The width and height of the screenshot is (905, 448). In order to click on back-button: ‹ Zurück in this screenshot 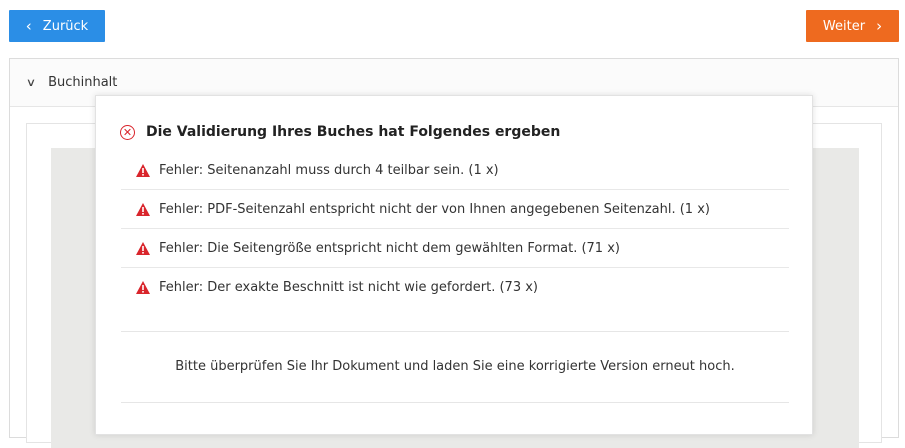, I will do `click(57, 26)`.